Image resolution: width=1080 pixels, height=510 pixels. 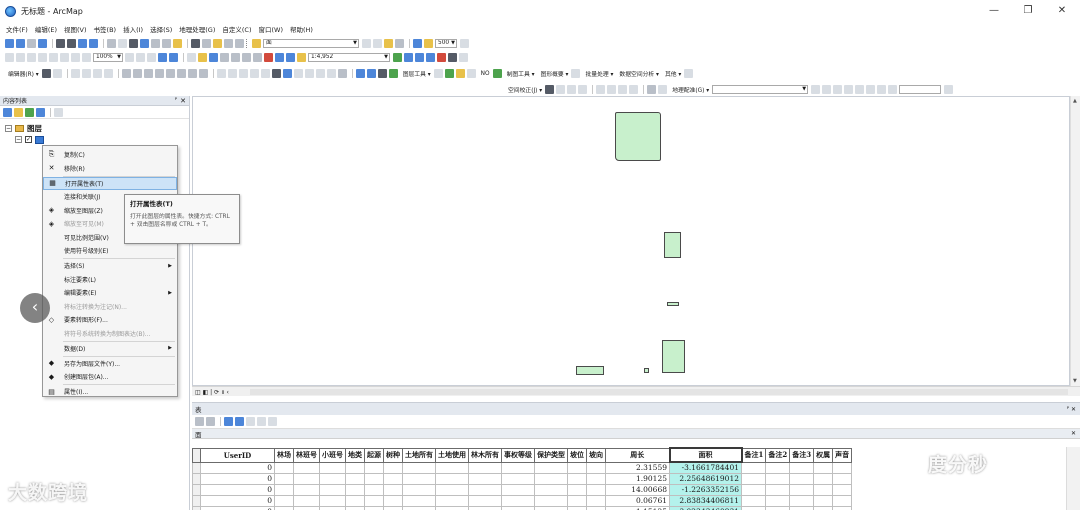 What do you see at coordinates (485, 74) in the screenshot?
I see `no-label: NO` at bounding box center [485, 74].